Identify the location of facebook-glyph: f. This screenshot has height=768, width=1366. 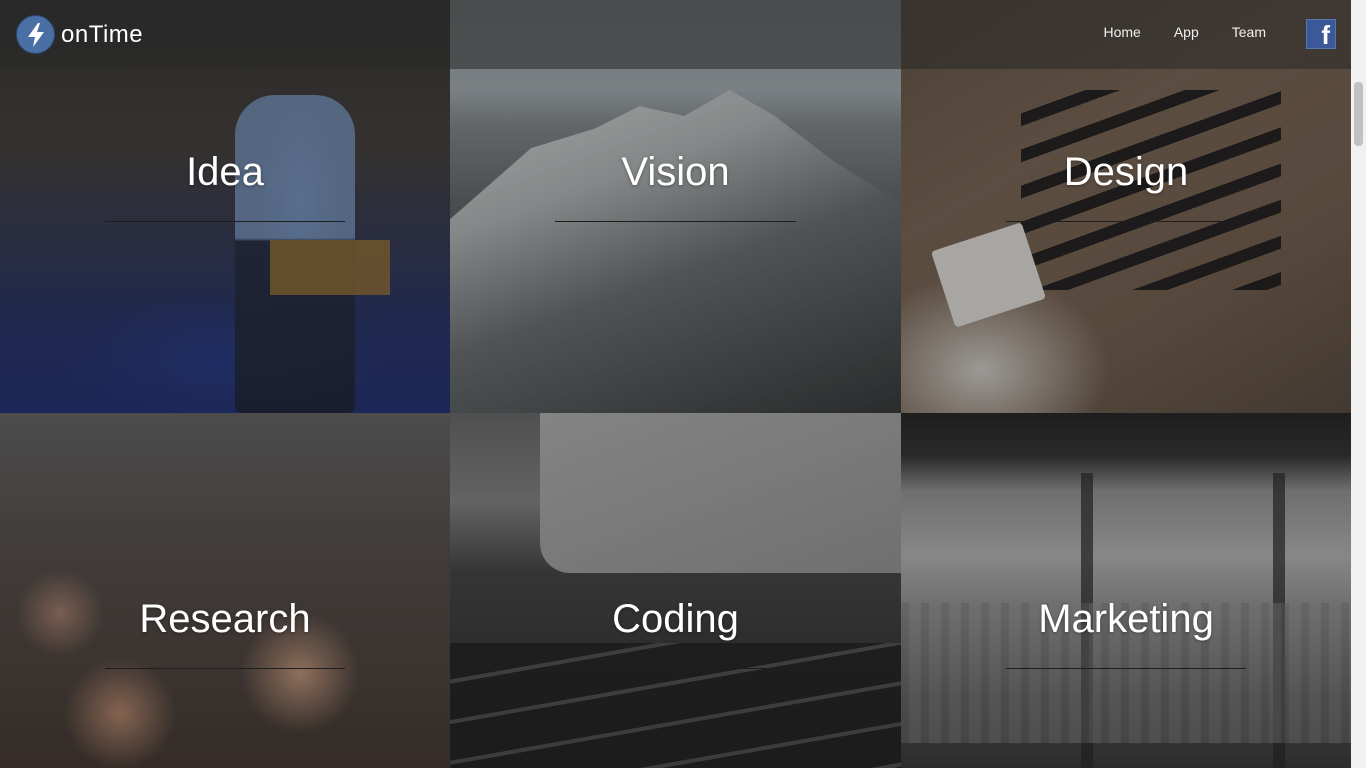
(1325, 35).